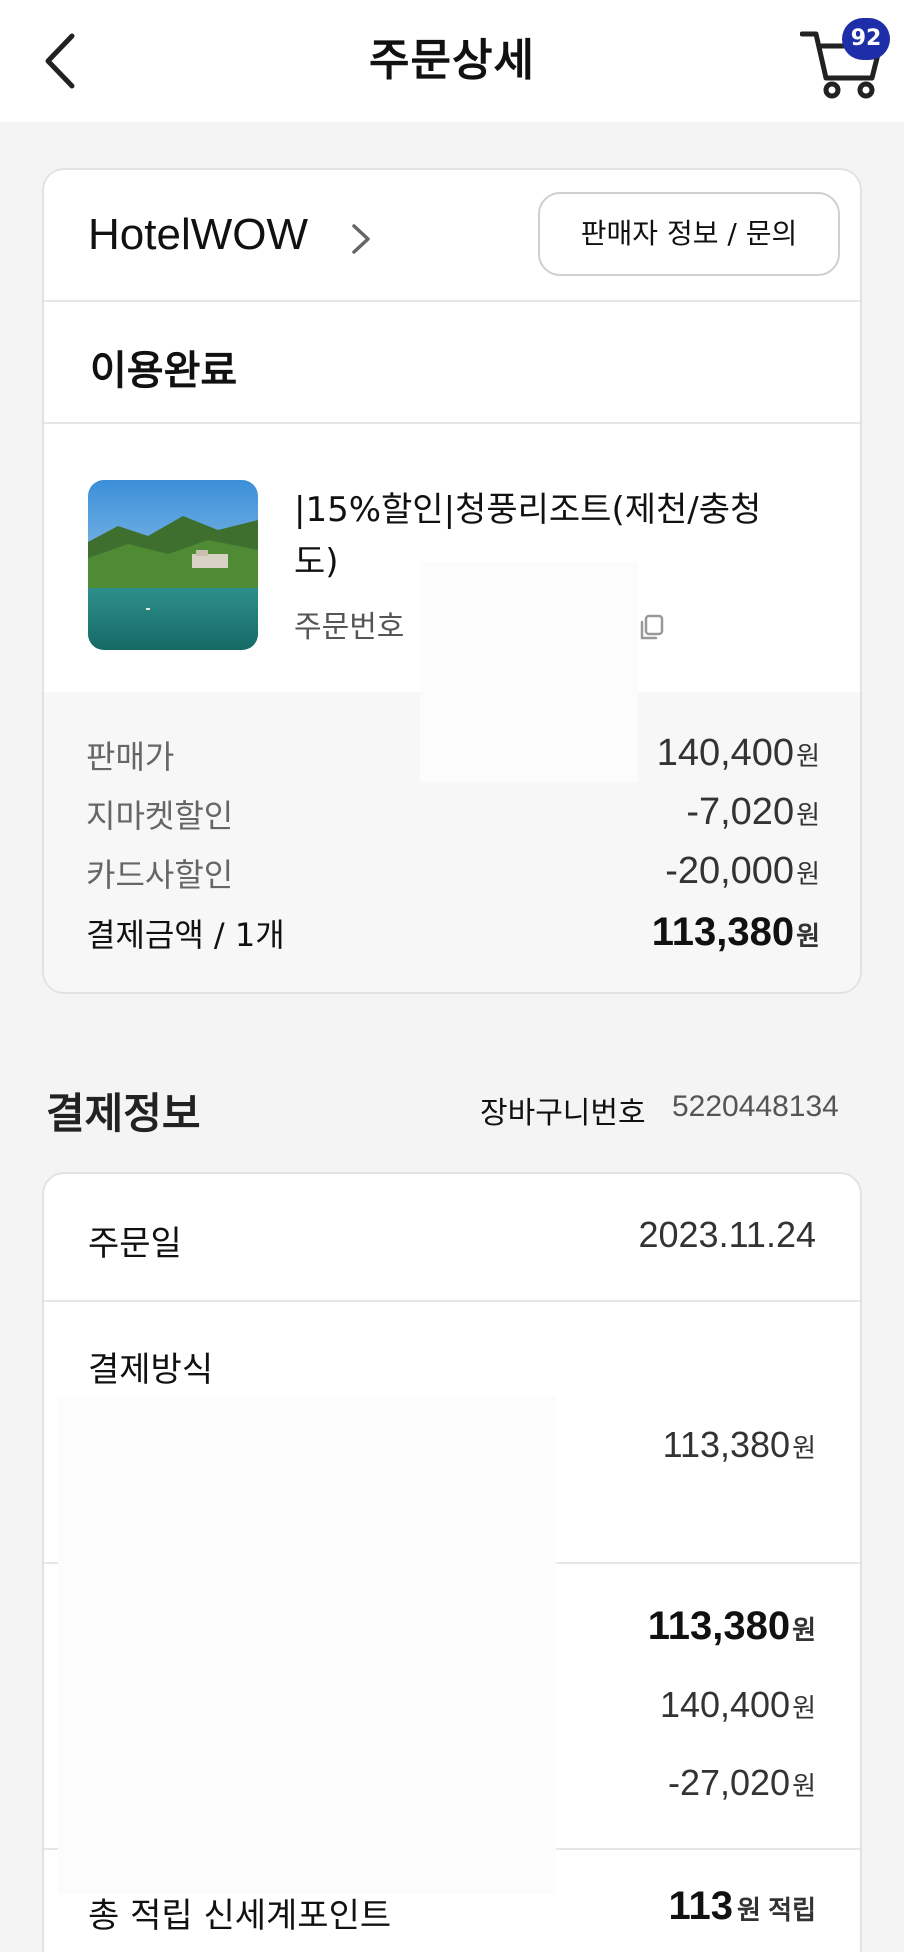 Image resolution: width=904 pixels, height=1952 pixels. I want to click on app-header: 주문상세 92, so click(452, 61).